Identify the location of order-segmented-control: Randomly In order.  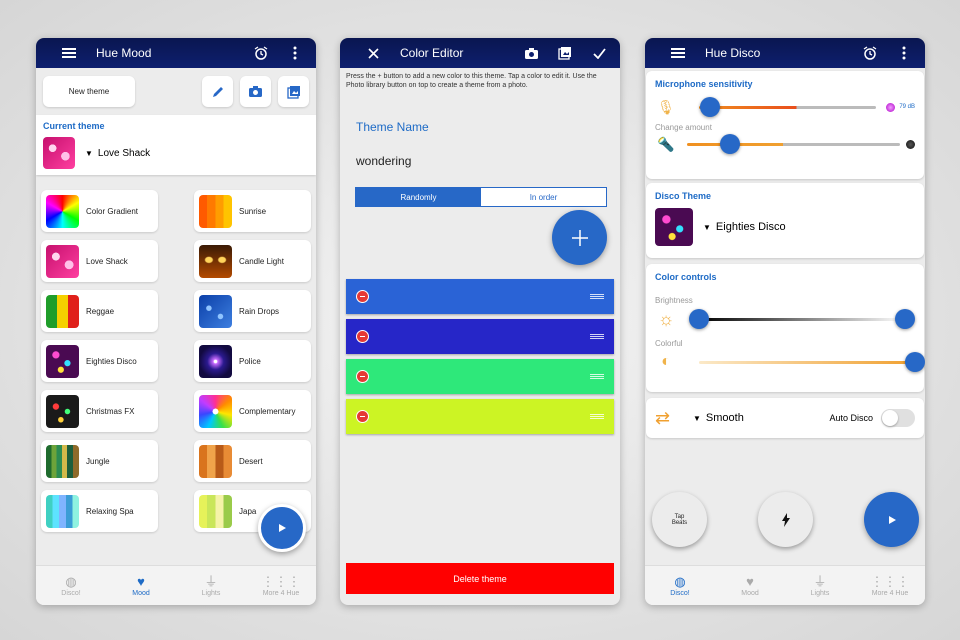
(481, 197).